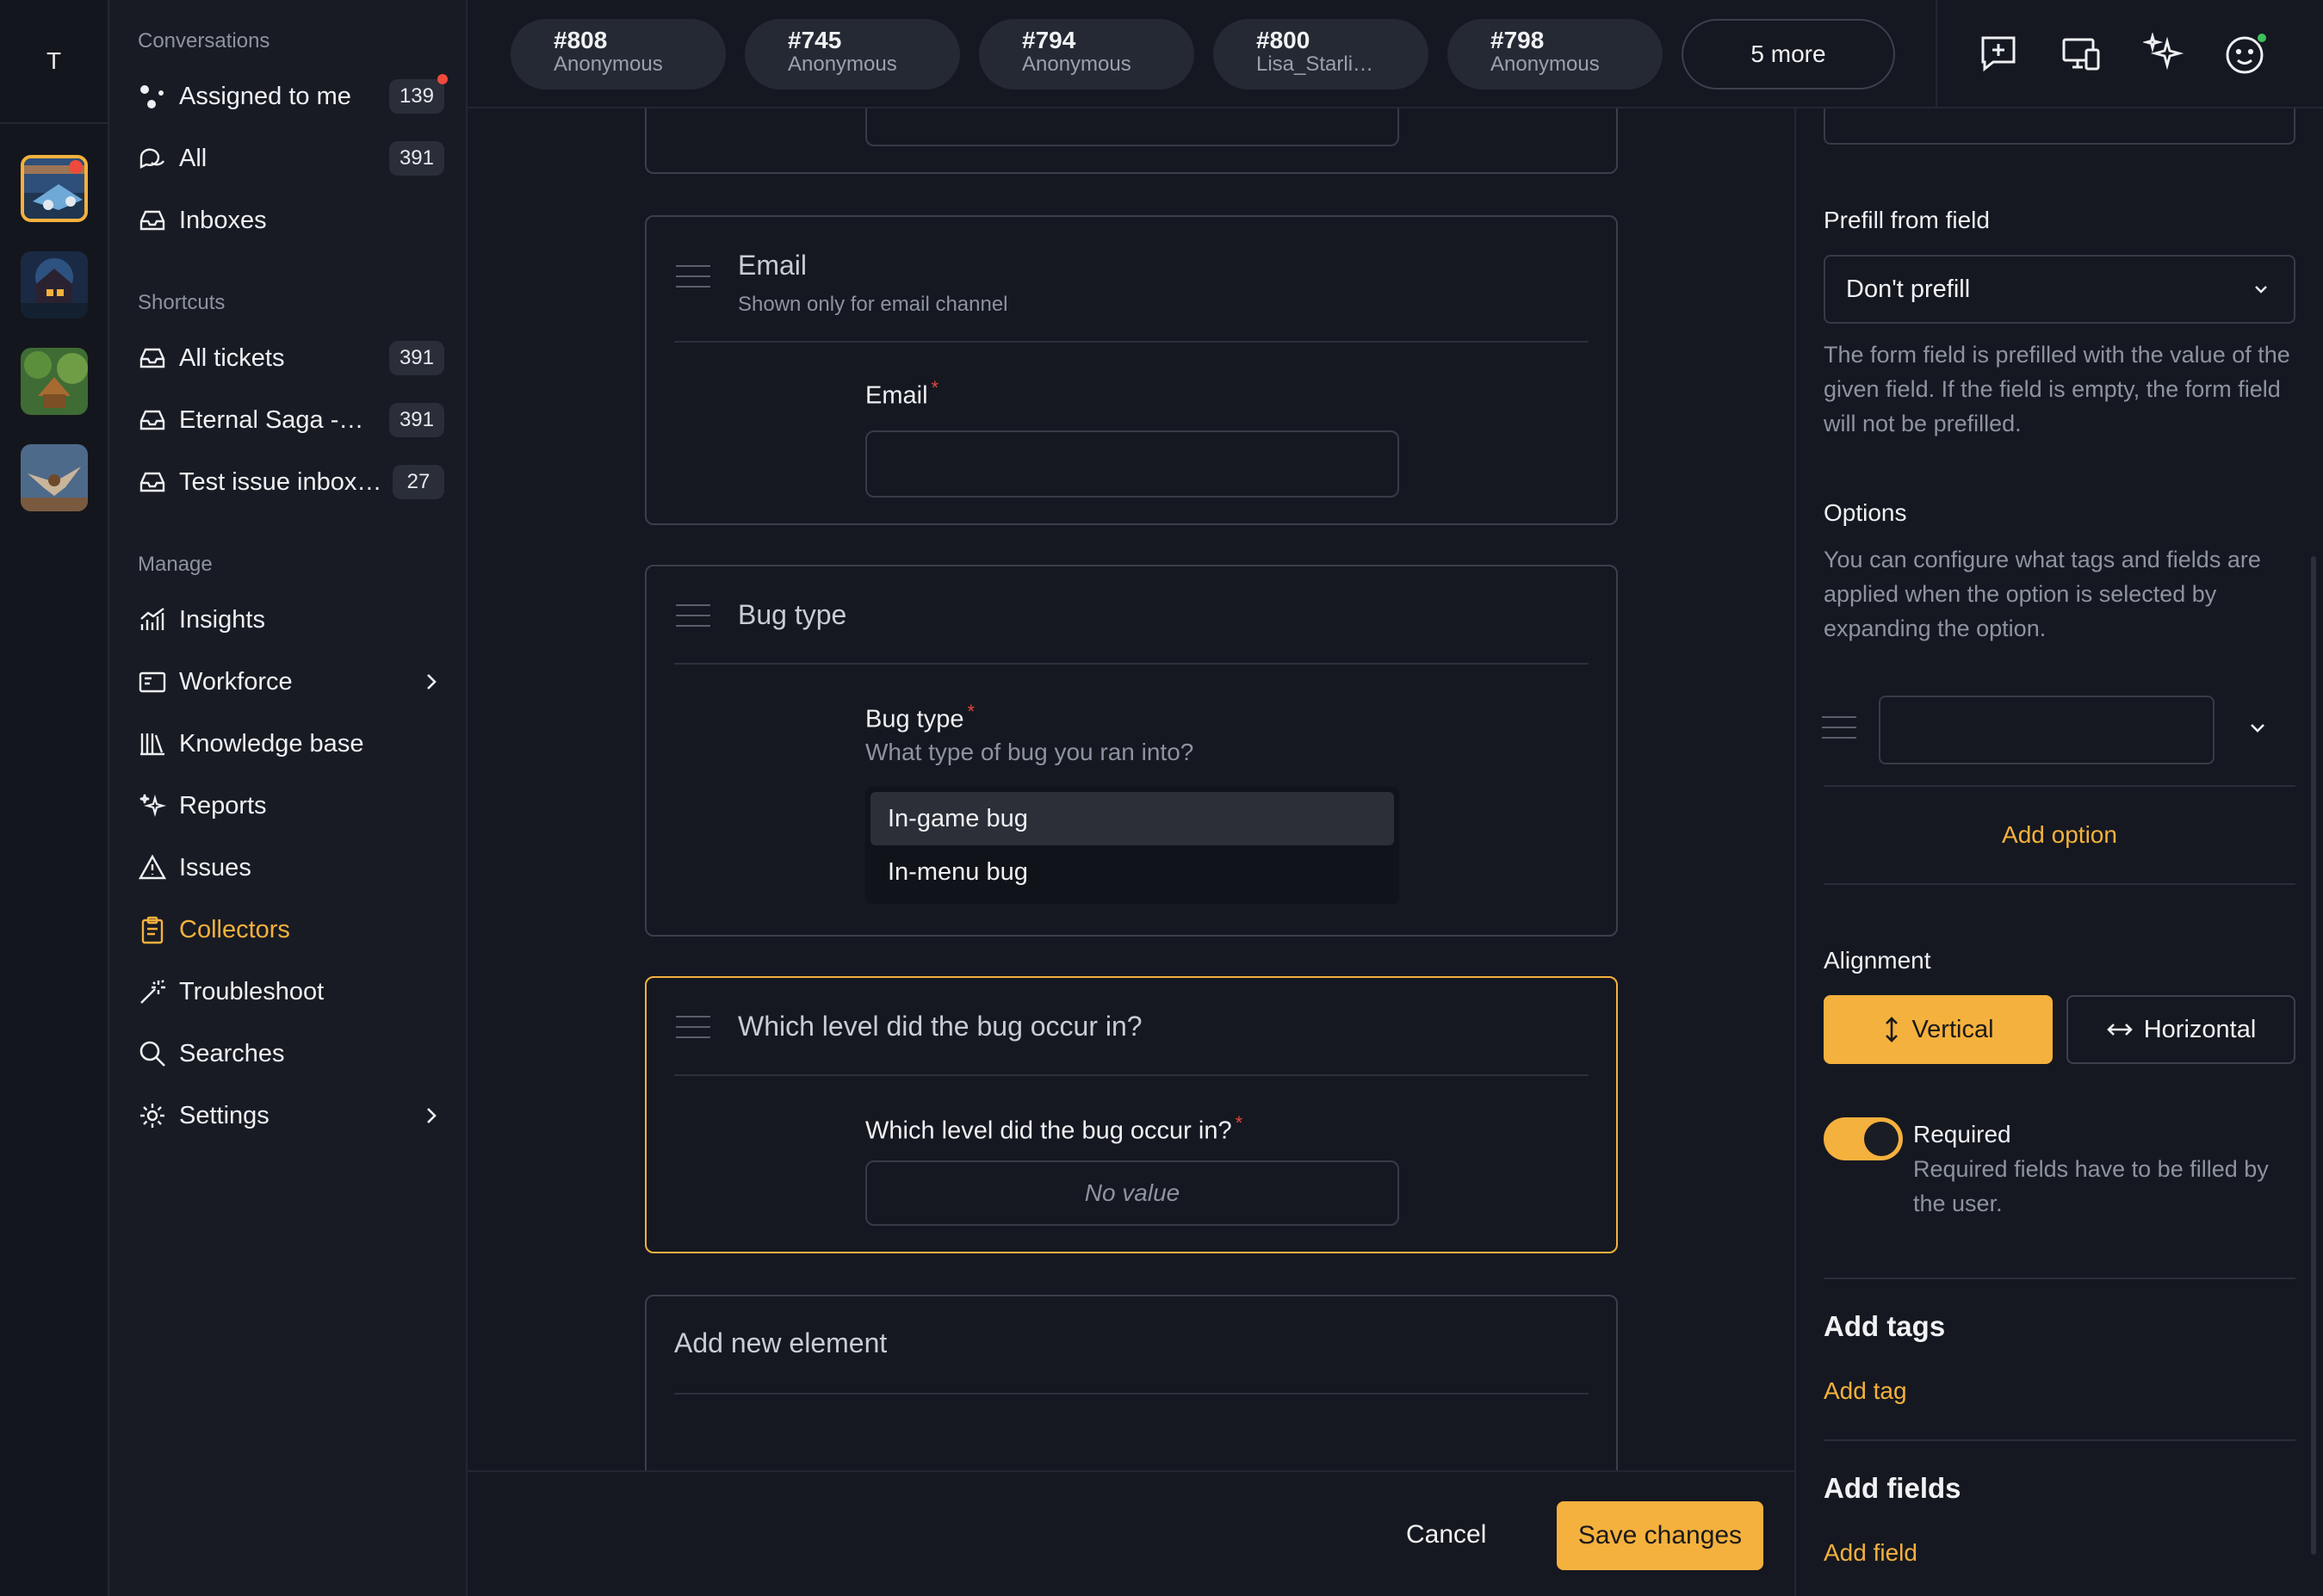 Image resolution: width=2323 pixels, height=1596 pixels. I want to click on sidebar-item-label: Assigned to me, so click(265, 96).